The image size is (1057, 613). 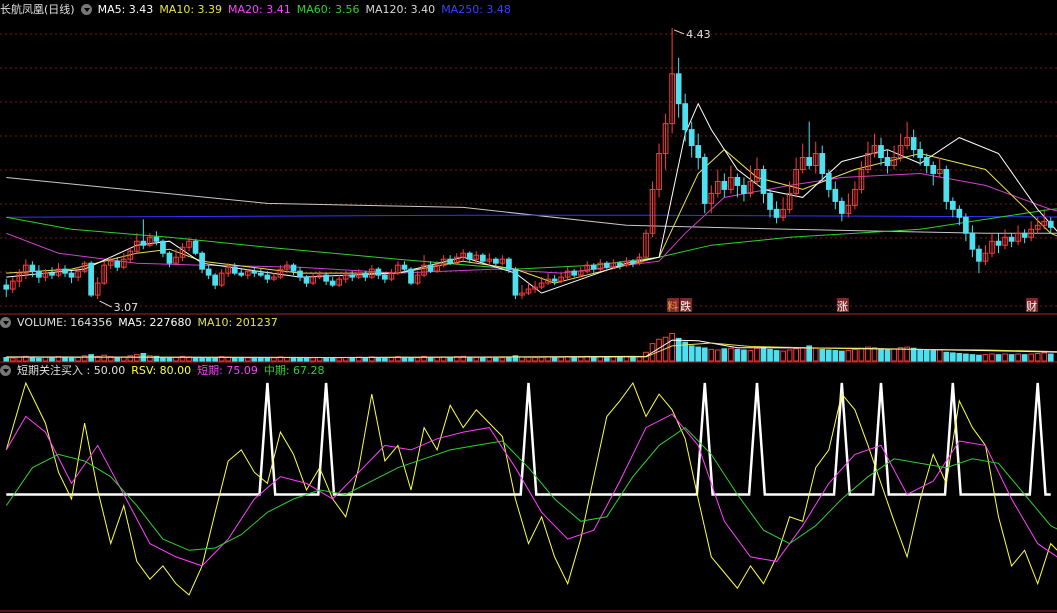 What do you see at coordinates (71, 370) in the screenshot?
I see `buy-signal-readout: 短期关注买入 : 50.00` at bounding box center [71, 370].